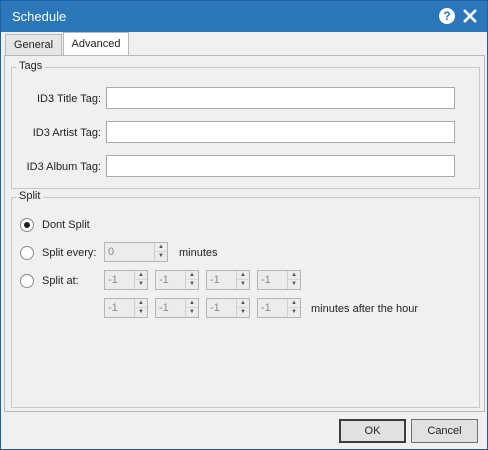  What do you see at coordinates (31, 66) in the screenshot?
I see `tags-legend: Tags` at bounding box center [31, 66].